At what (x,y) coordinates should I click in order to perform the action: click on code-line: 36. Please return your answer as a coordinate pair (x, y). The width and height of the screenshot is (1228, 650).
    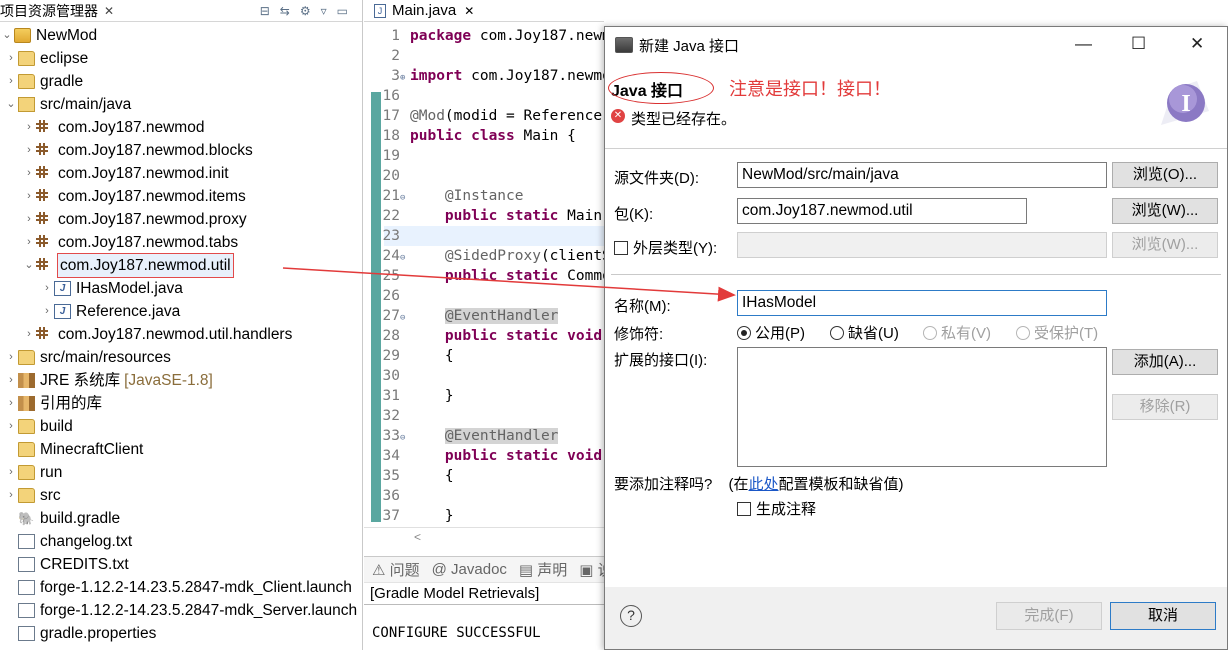
    Looking at the image, I should click on (387, 496).